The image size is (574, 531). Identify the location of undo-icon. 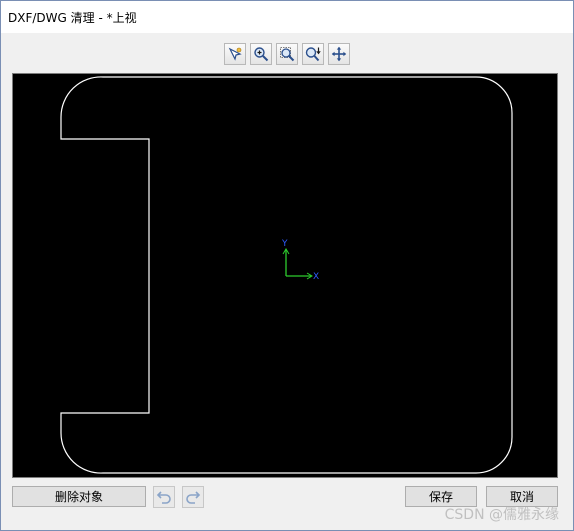
(163, 497).